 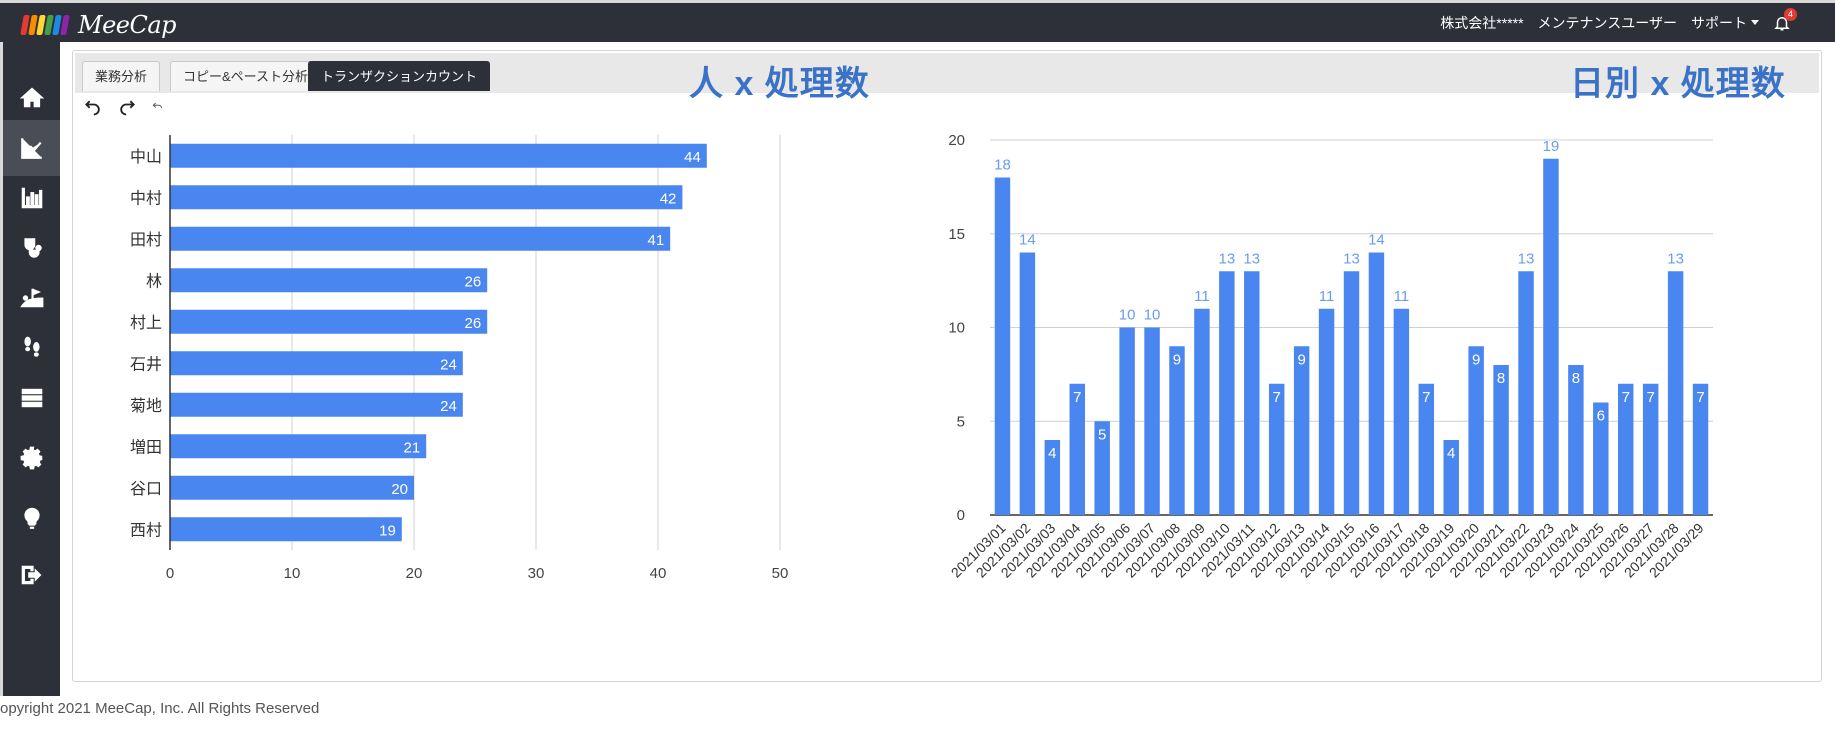 I want to click on y-tick-label: 20, so click(x=956, y=140).